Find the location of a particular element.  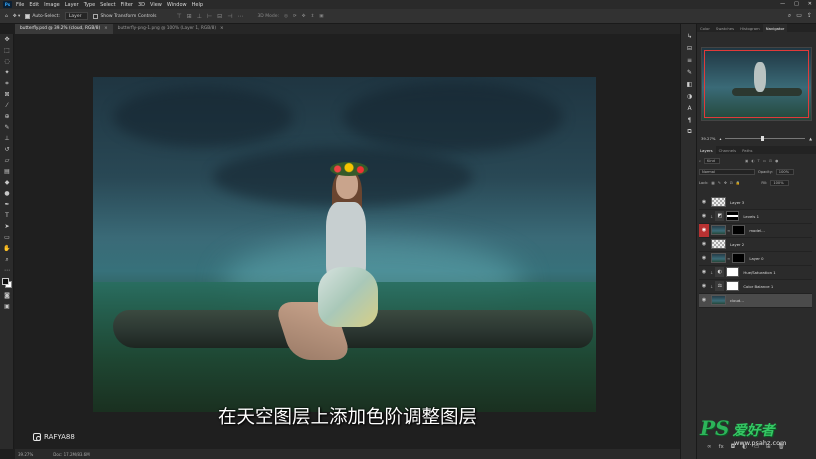

zoom-in-icon: ▲ is located at coordinates (810, 138).